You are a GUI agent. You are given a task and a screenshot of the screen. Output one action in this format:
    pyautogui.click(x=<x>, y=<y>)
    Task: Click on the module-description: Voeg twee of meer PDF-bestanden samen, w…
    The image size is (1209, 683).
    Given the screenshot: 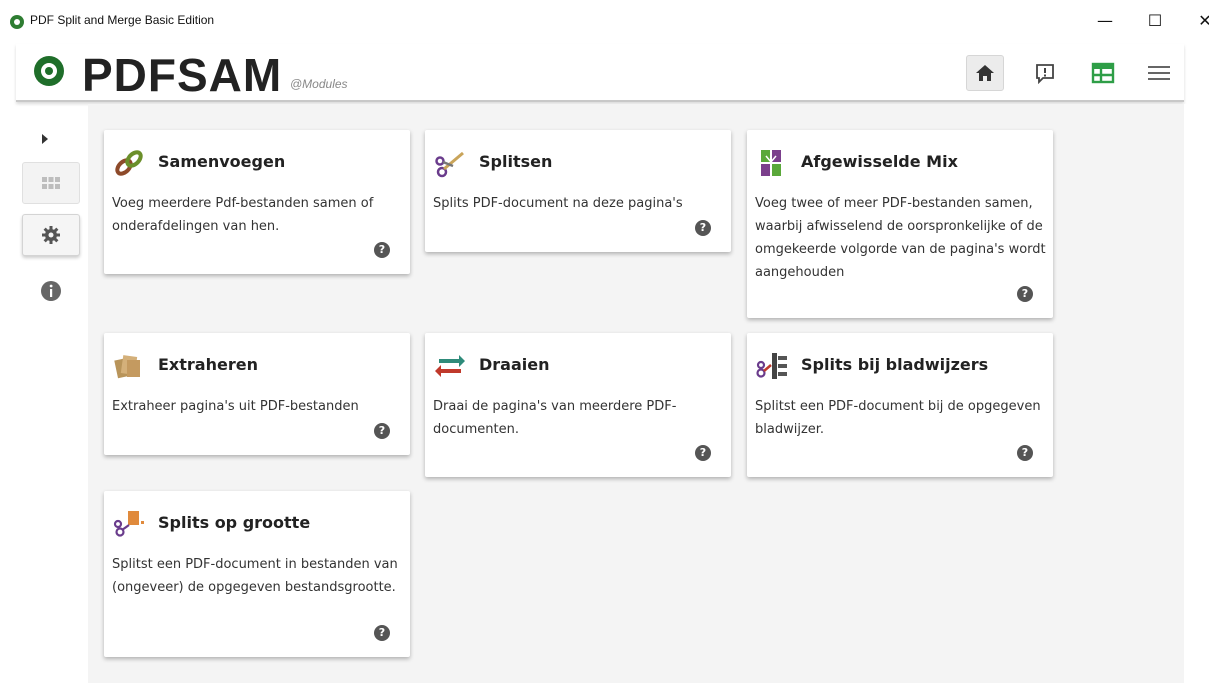 What is the action you would take?
    pyautogui.click(x=900, y=238)
    